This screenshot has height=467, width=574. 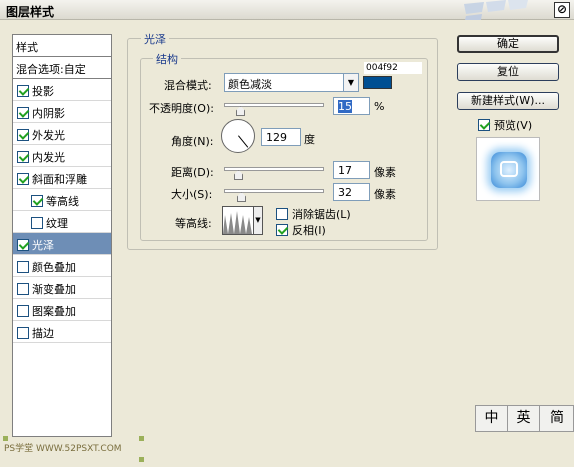 I want to click on style-item: 外发光, so click(x=62, y=134).